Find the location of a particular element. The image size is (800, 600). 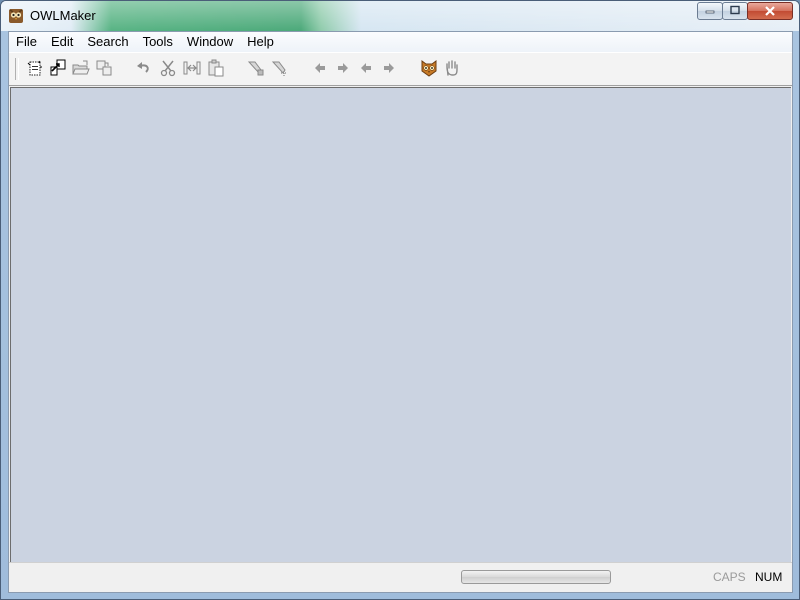

forward-button is located at coordinates (343, 69).